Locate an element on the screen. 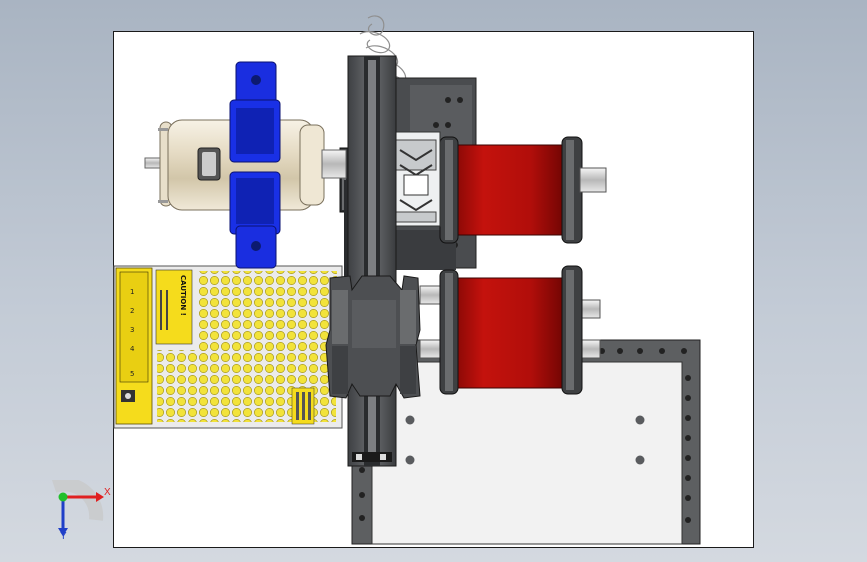 The height and width of the screenshot is (562, 867). terminal-4: 4 is located at coordinates (132, 349).